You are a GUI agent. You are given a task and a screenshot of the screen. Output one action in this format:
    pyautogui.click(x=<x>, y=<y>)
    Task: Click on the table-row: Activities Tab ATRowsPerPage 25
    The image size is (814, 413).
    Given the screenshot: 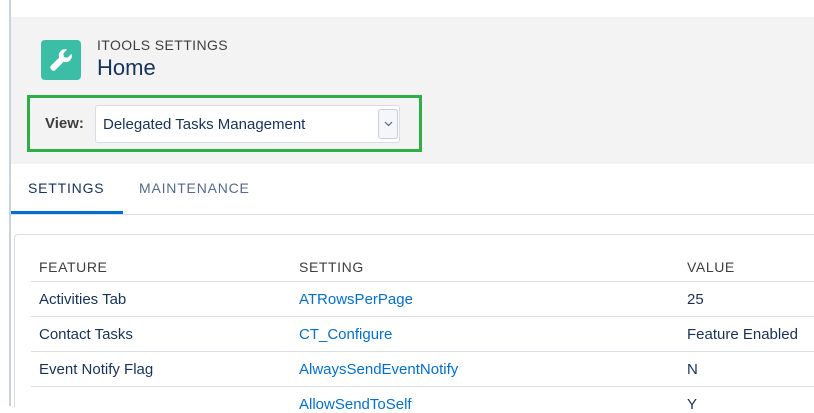 What is the action you would take?
    pyautogui.click(x=422, y=299)
    